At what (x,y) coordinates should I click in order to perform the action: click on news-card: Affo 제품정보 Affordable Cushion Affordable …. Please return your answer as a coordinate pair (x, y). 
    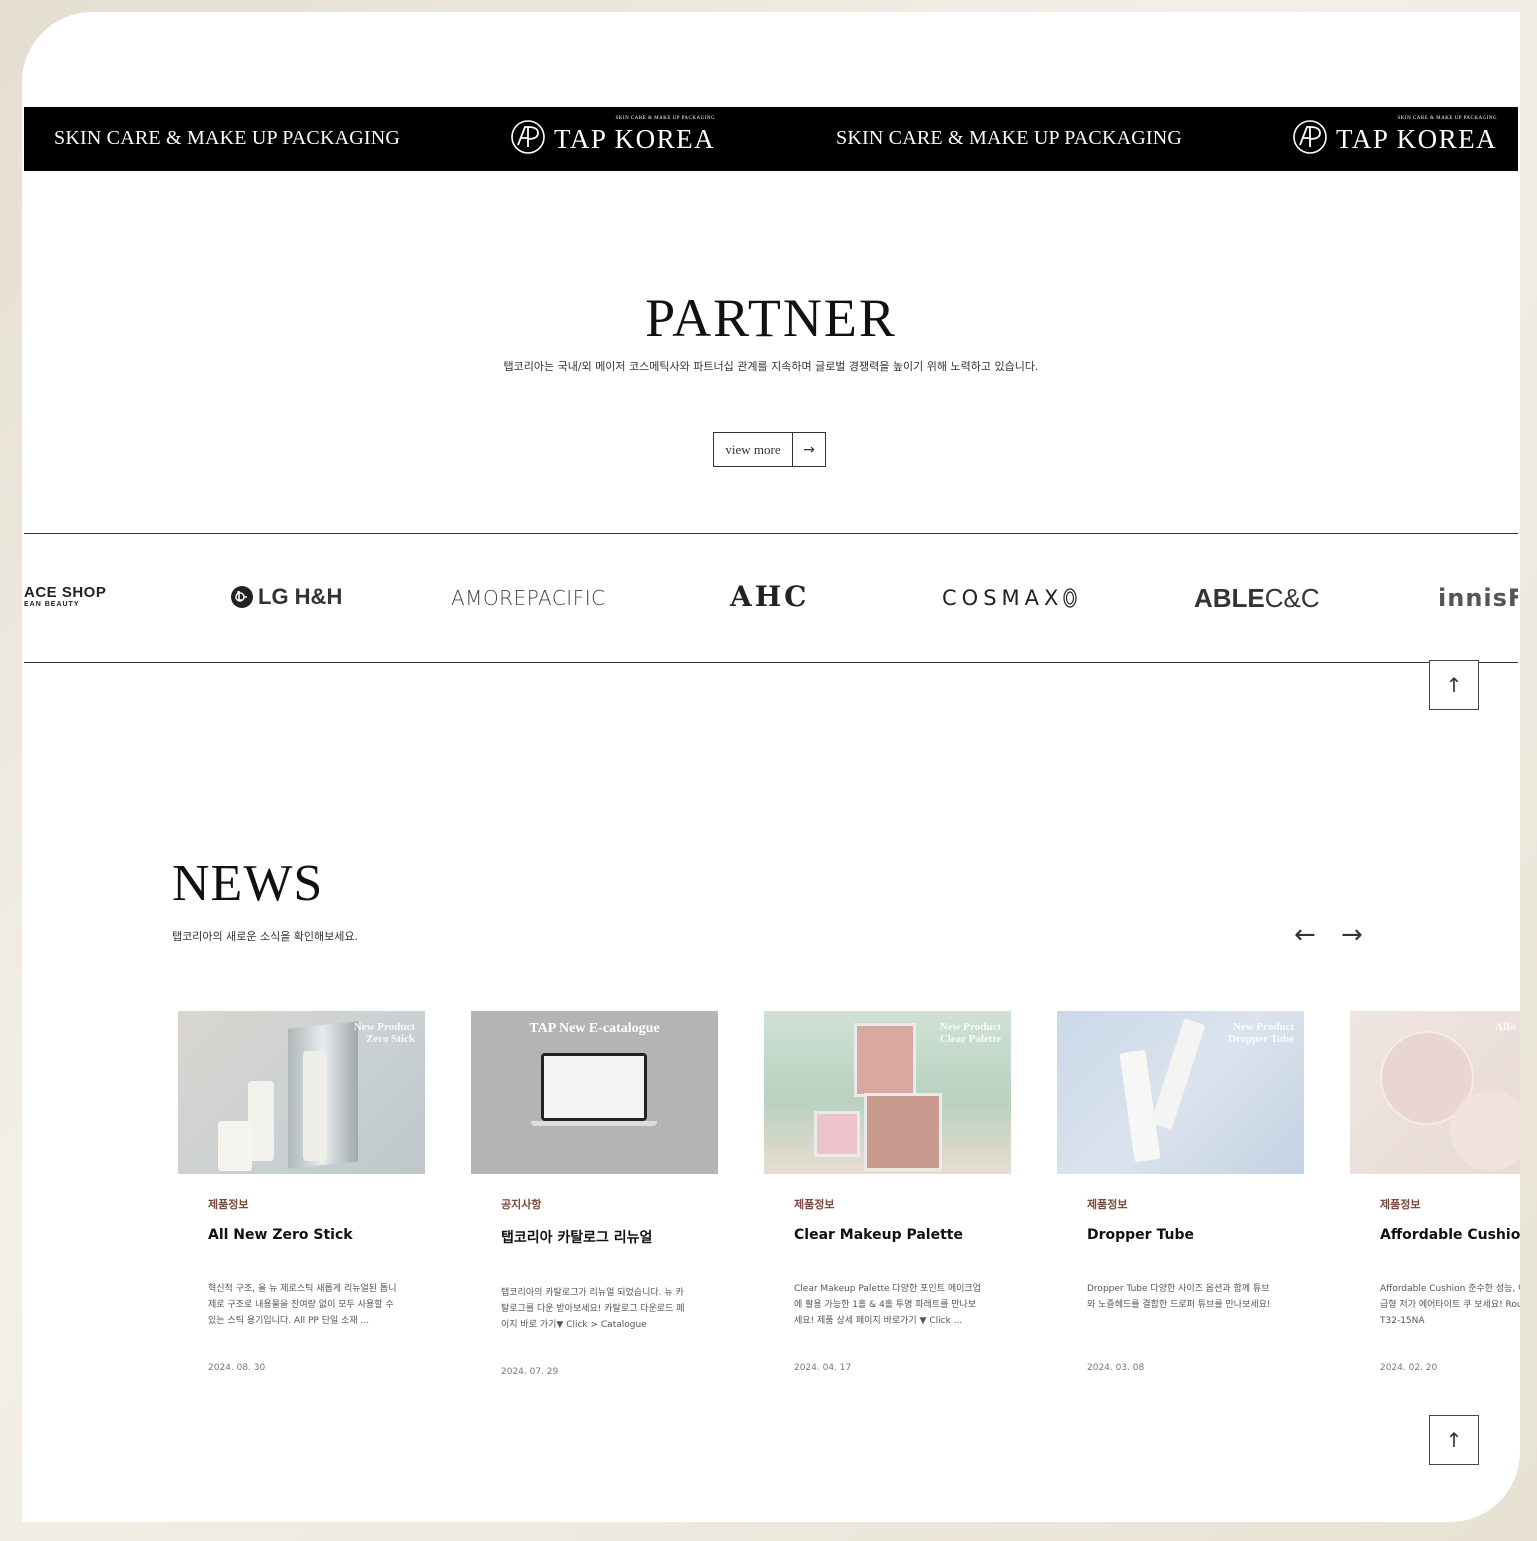
    Looking at the image, I should click on (1435, 1192).